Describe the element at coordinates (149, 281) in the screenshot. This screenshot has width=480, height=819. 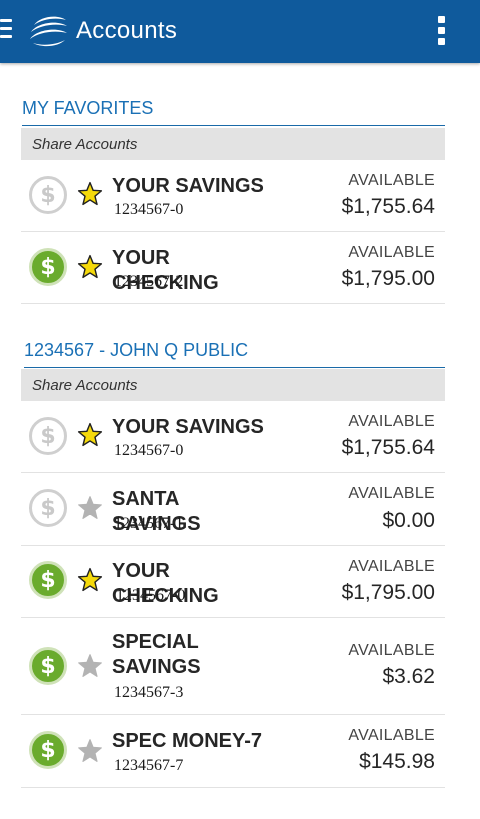
I see `account-number: 1234567-2` at that location.